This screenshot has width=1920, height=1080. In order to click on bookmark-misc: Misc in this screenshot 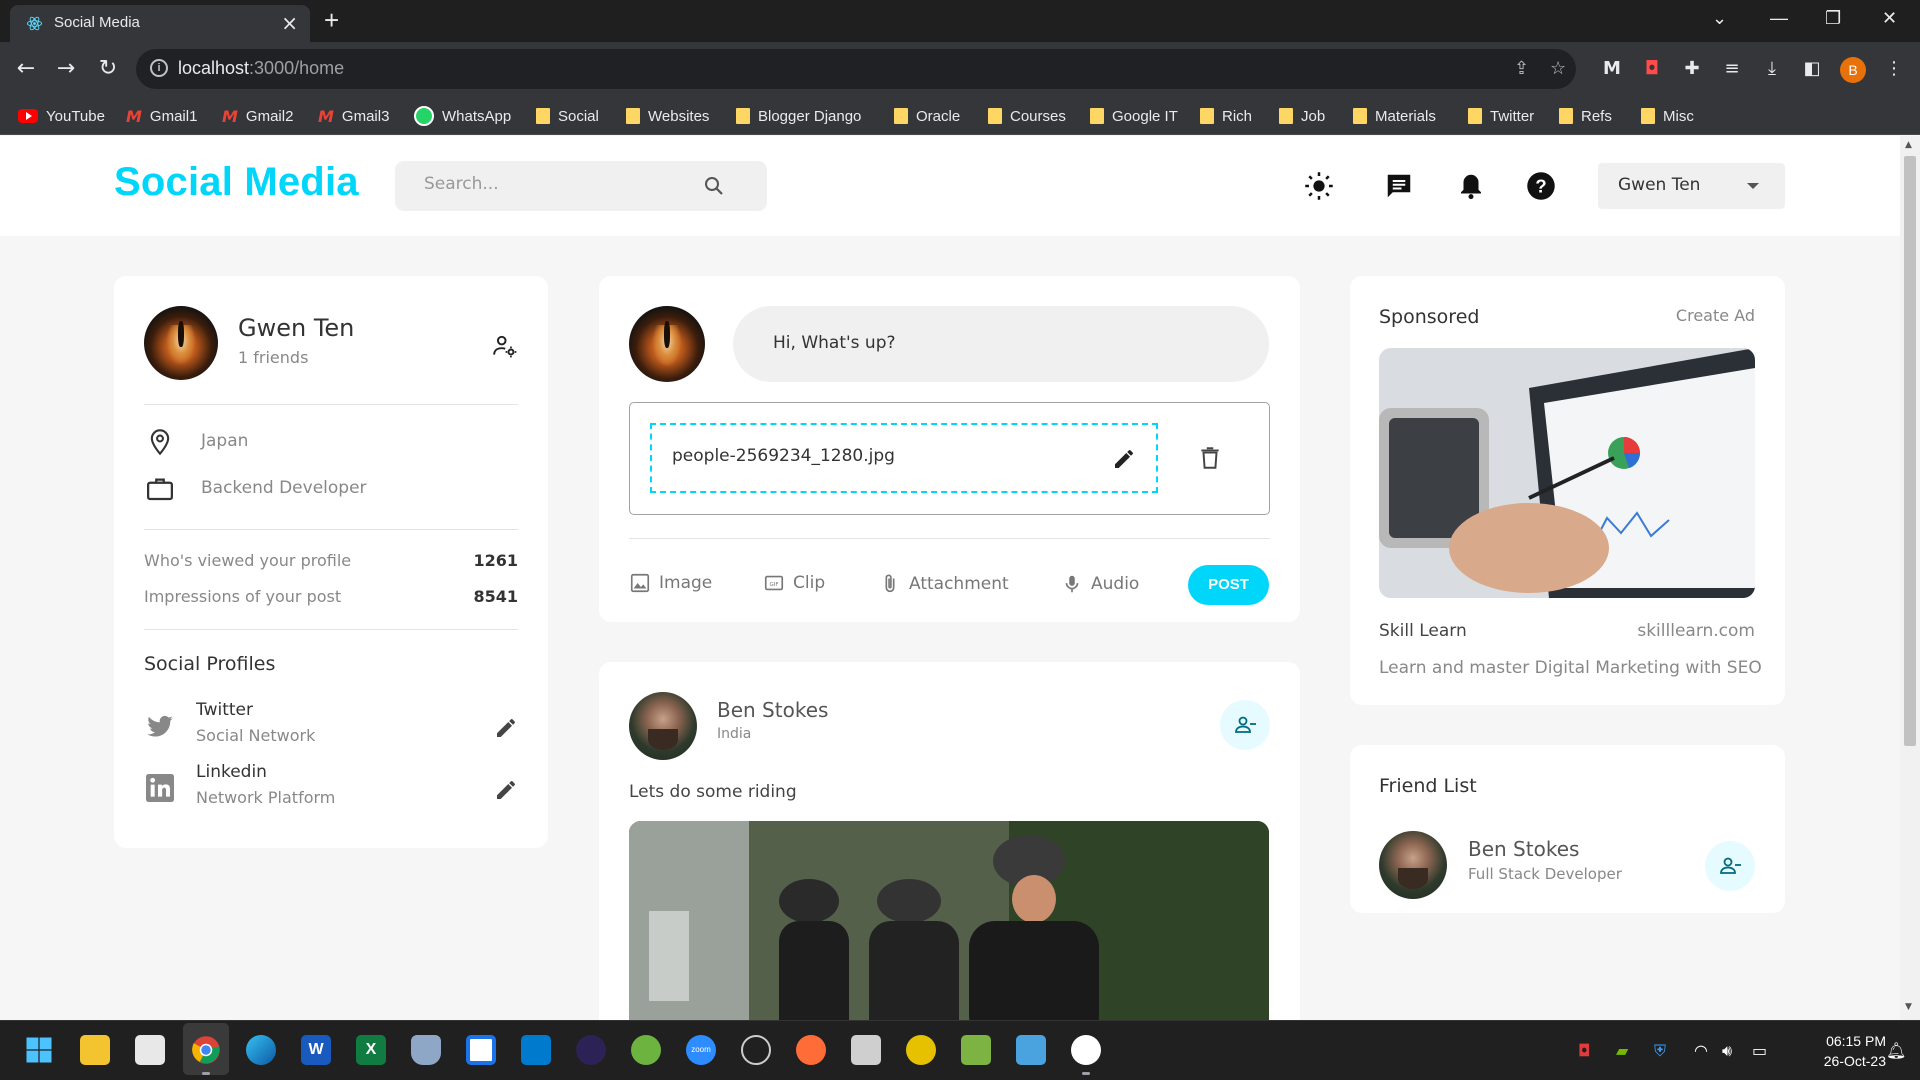, I will do `click(1667, 116)`.